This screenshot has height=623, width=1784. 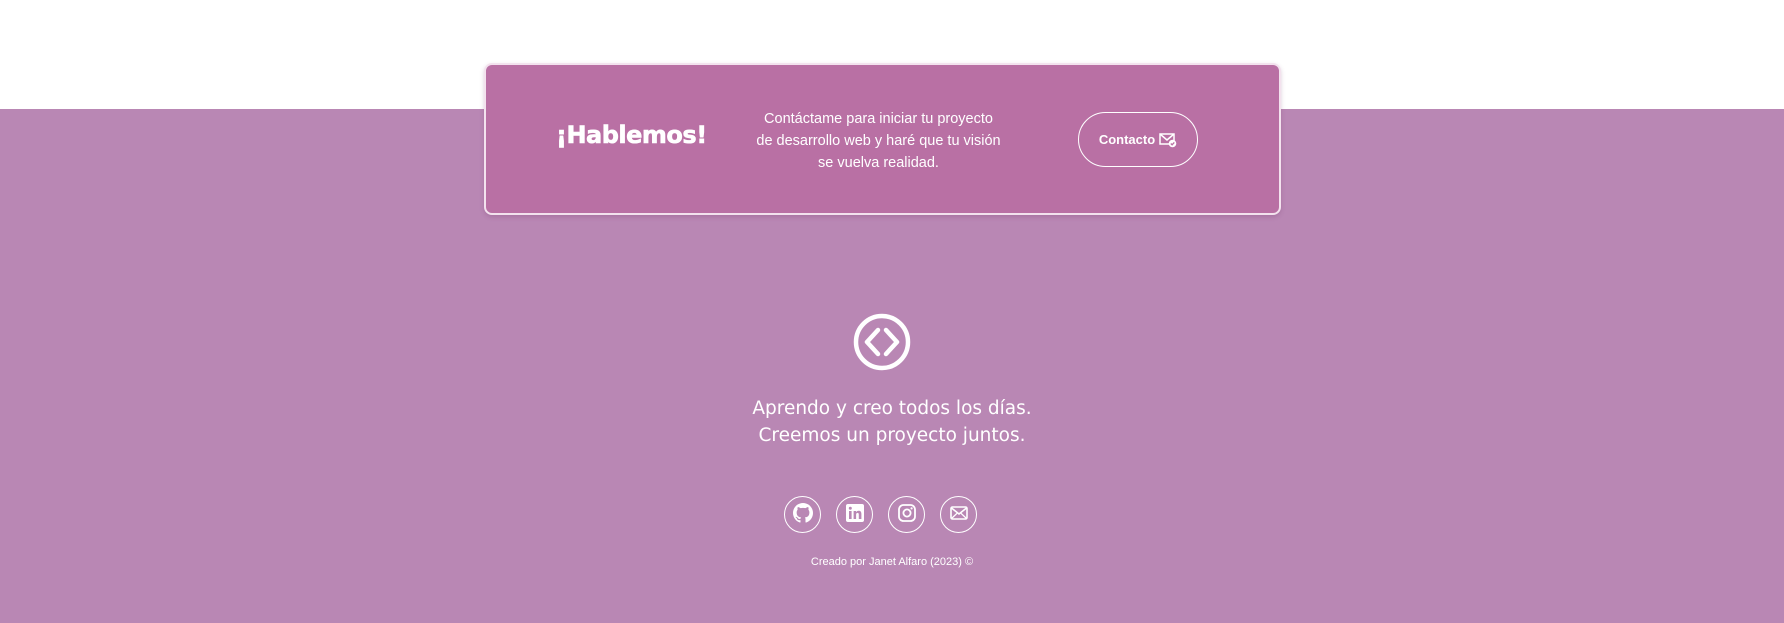 I want to click on instagram-icon, so click(x=907, y=515).